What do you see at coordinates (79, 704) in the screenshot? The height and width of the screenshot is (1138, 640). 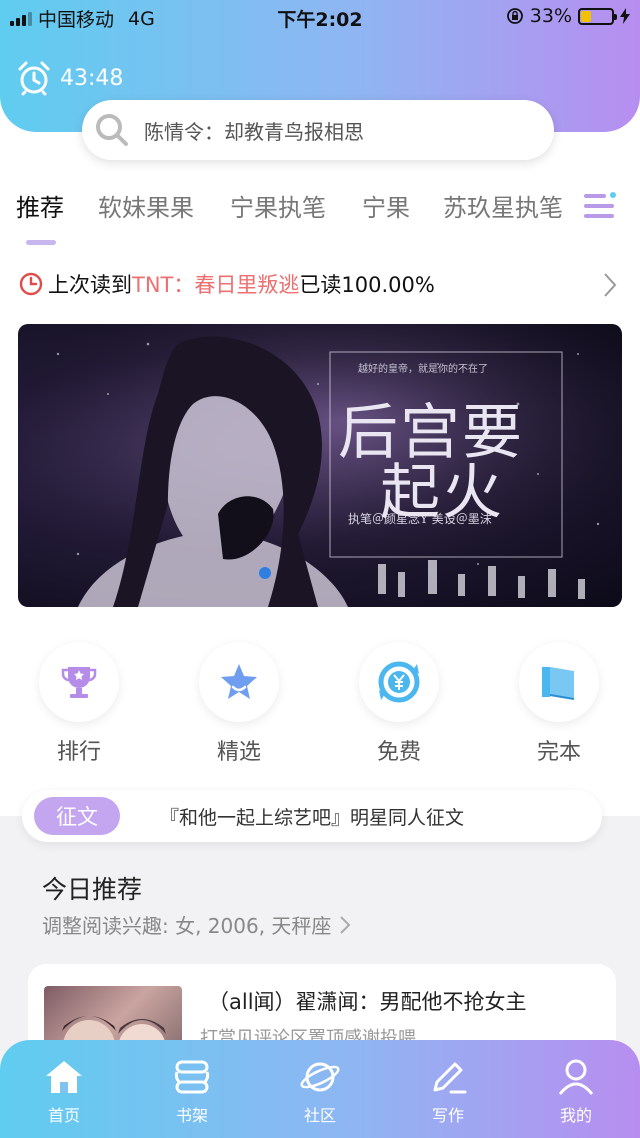 I see `category-ranking: 排行` at bounding box center [79, 704].